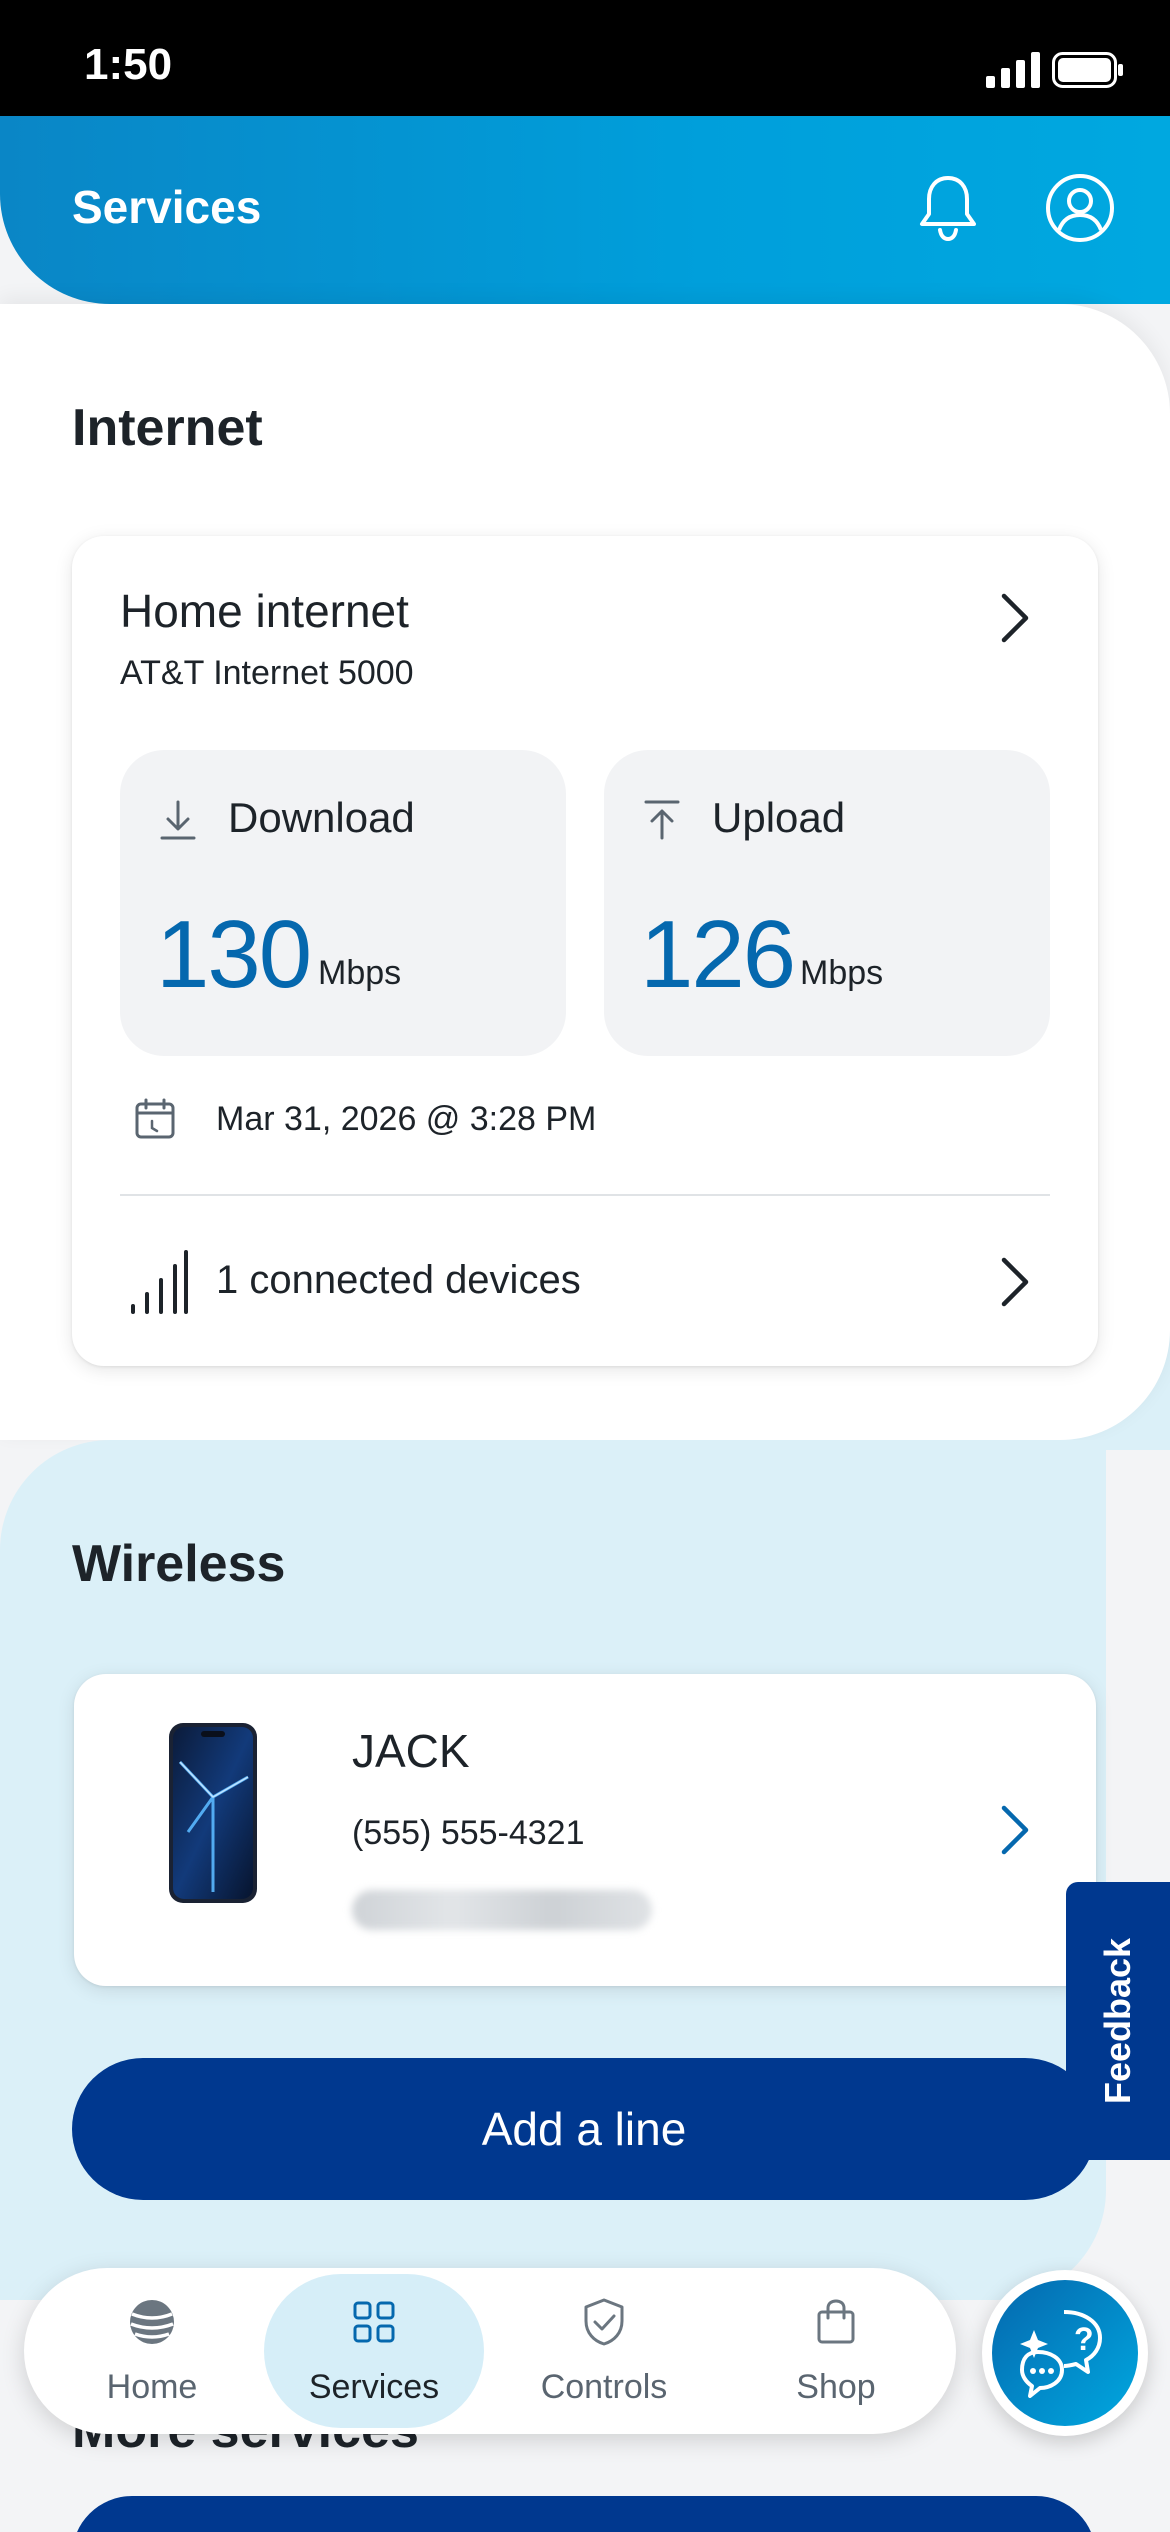 Image resolution: width=1170 pixels, height=2532 pixels. Describe the element at coordinates (360, 973) in the screenshot. I see `download-unit: Mbps` at that location.